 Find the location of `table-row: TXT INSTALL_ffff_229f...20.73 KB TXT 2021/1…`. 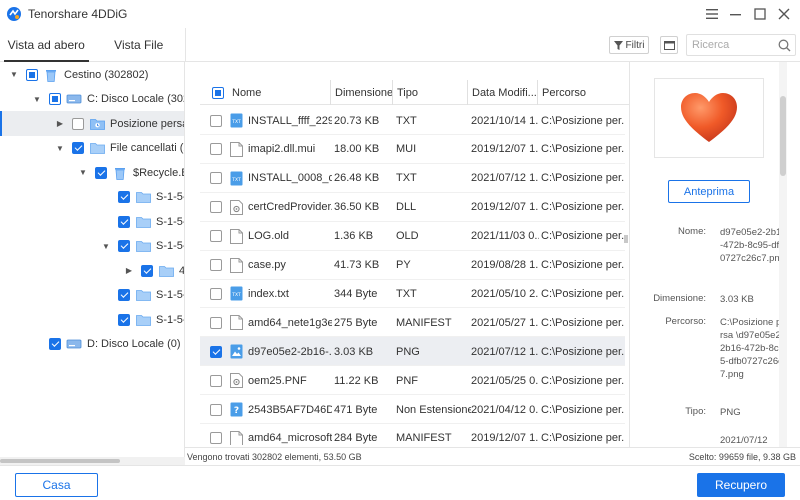

table-row: TXT INSTALL_ffff_229f...20.73 KB TXT 2021/1… is located at coordinates (412, 120).